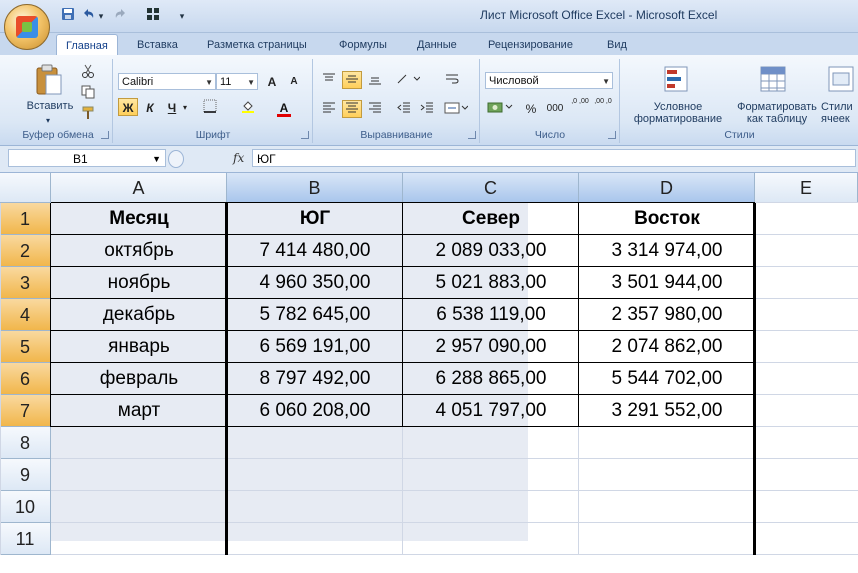 Image resolution: width=858 pixels, height=573 pixels. I want to click on tab-insert: Вставка, so click(157, 45).